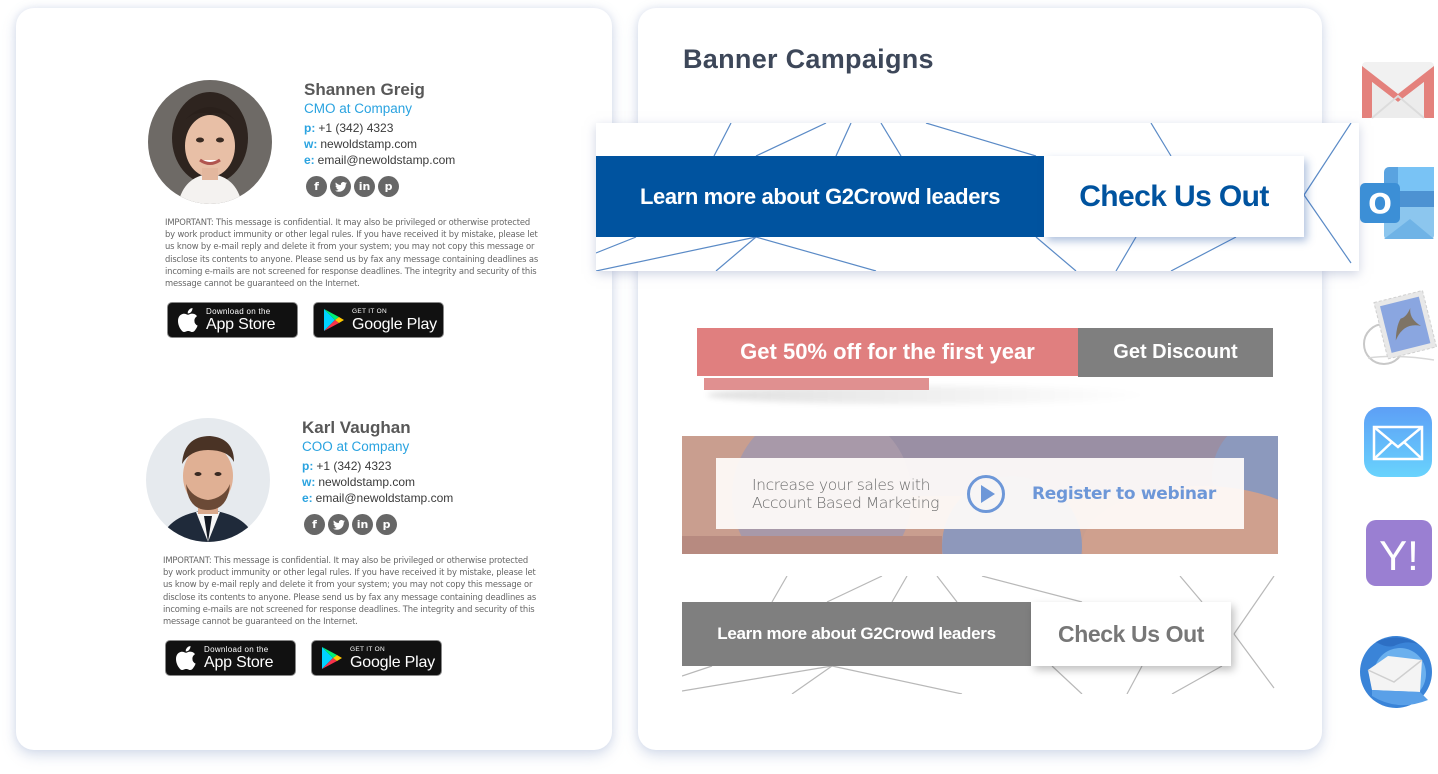 The image size is (1438, 774). What do you see at coordinates (1124, 494) in the screenshot?
I see `register-webinar-link: Register to webinar` at bounding box center [1124, 494].